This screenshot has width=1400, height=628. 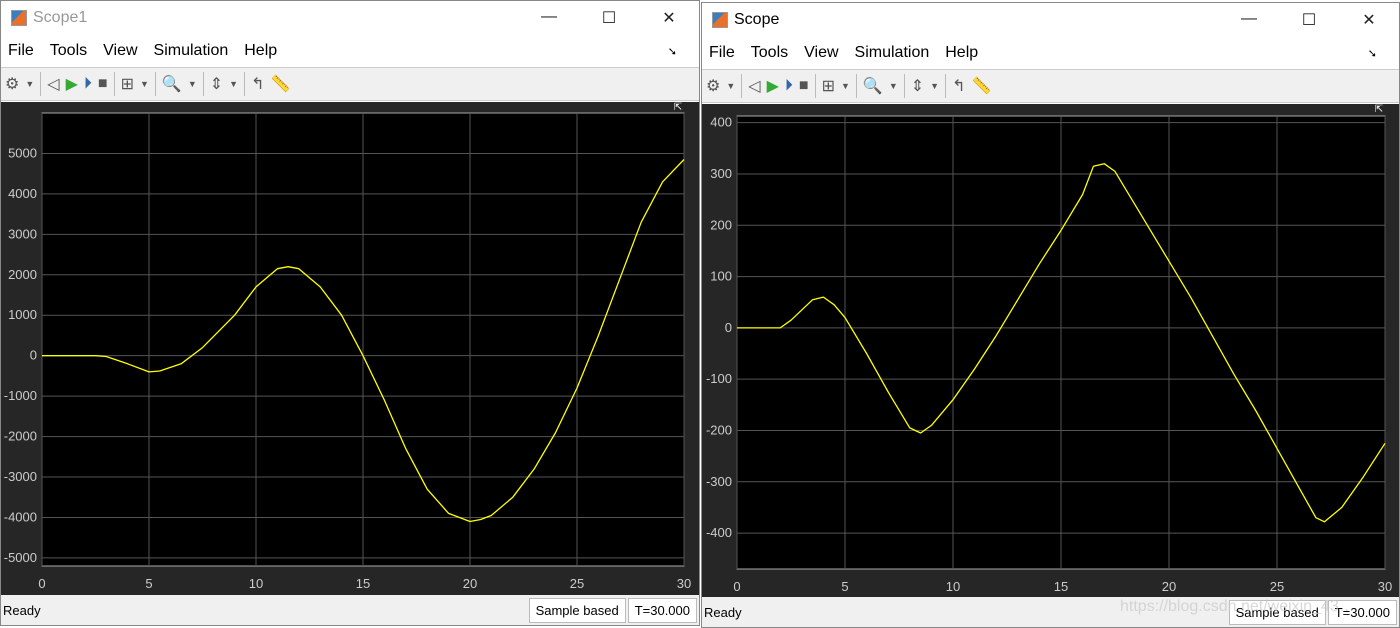 What do you see at coordinates (721, 276) in the screenshot?
I see `y-tick-label: 100` at bounding box center [721, 276].